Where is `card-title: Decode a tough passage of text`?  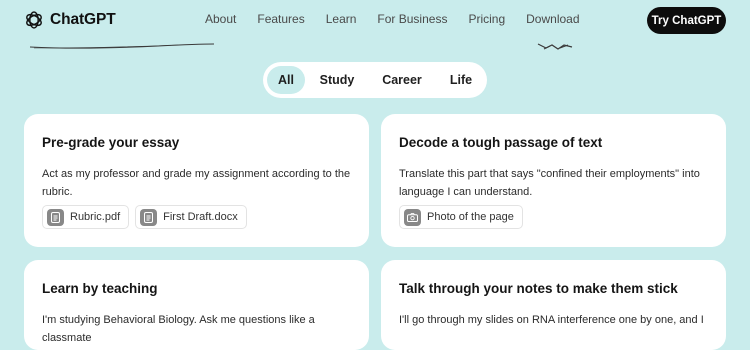
card-title: Decode a tough passage of text is located at coordinates (501, 142).